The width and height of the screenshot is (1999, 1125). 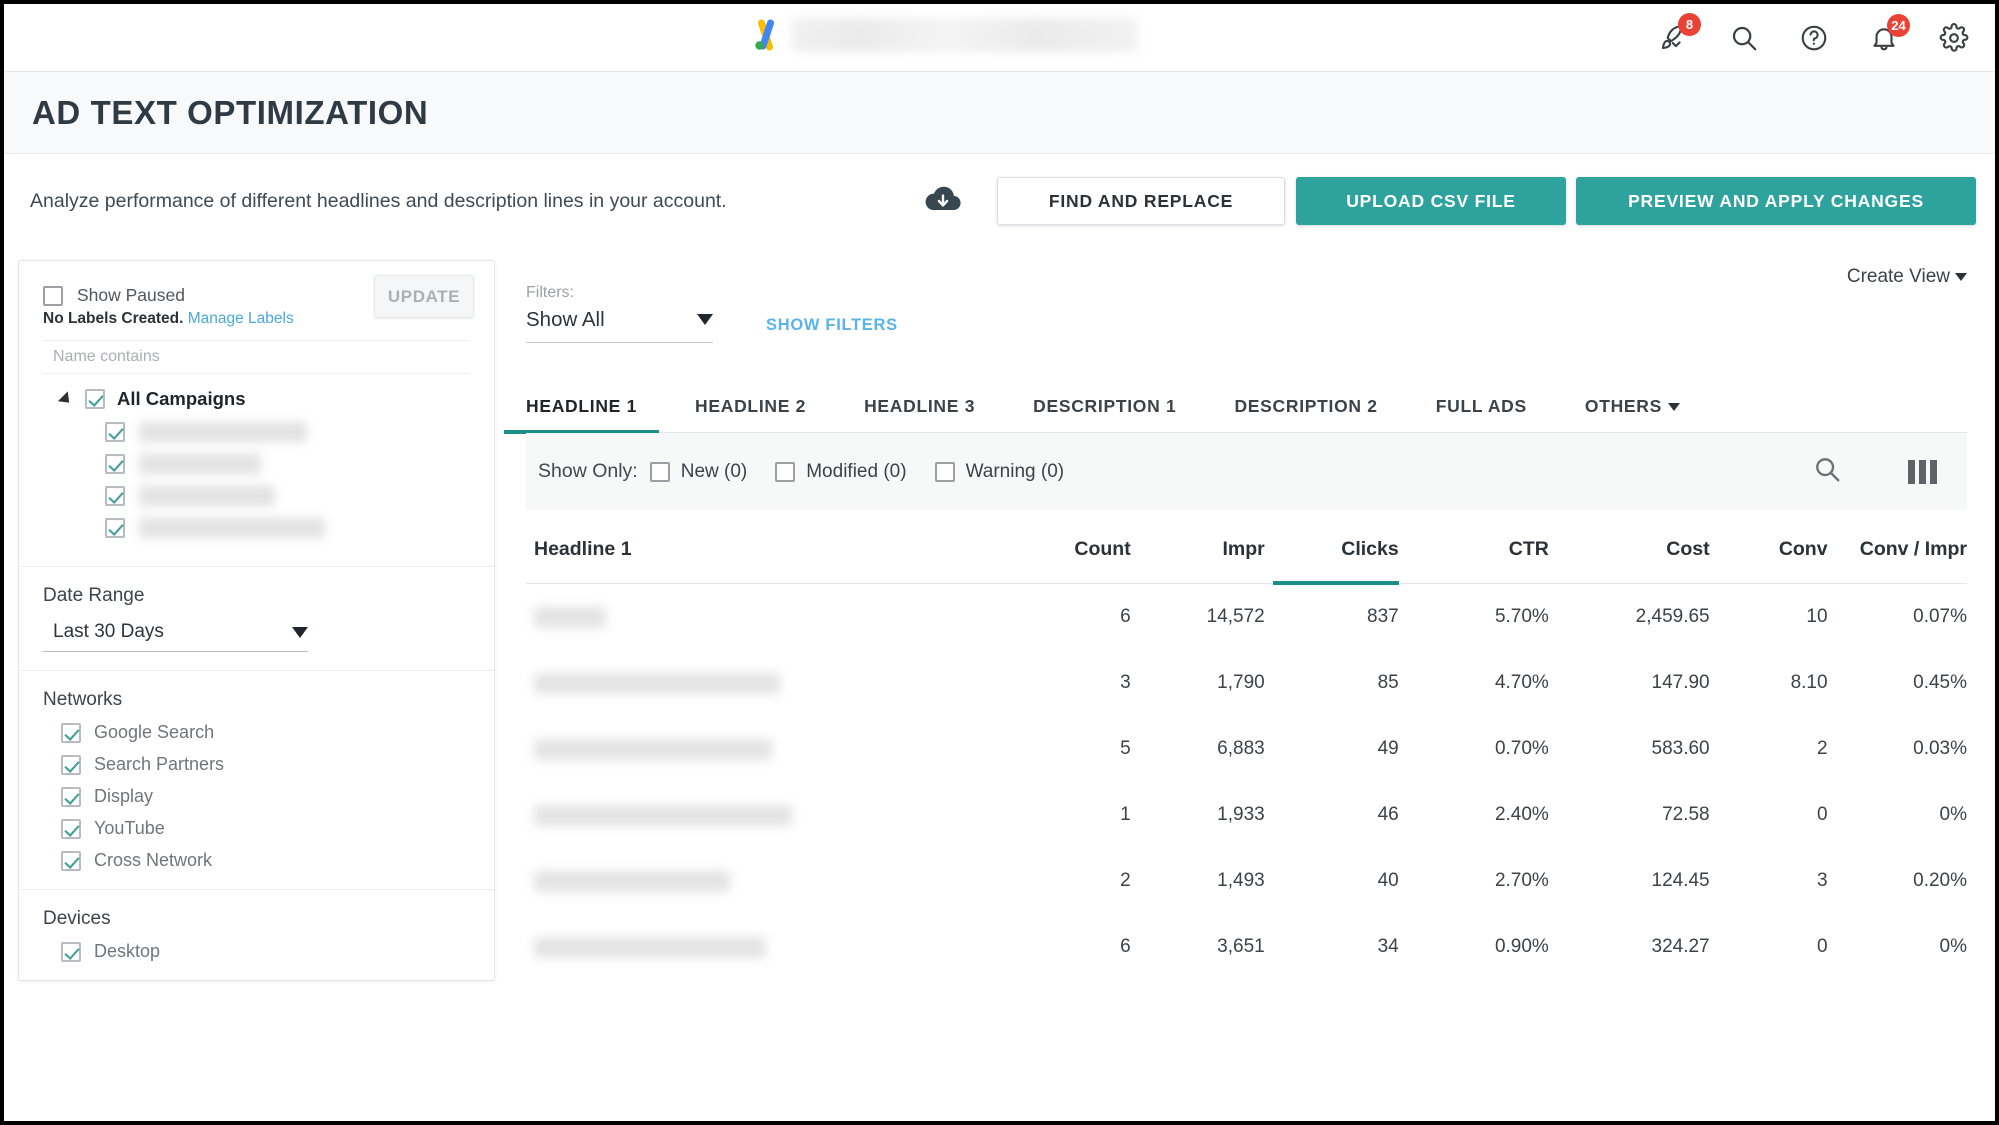 What do you see at coordinates (756, 881) in the screenshot?
I see `cell-headline` at bounding box center [756, 881].